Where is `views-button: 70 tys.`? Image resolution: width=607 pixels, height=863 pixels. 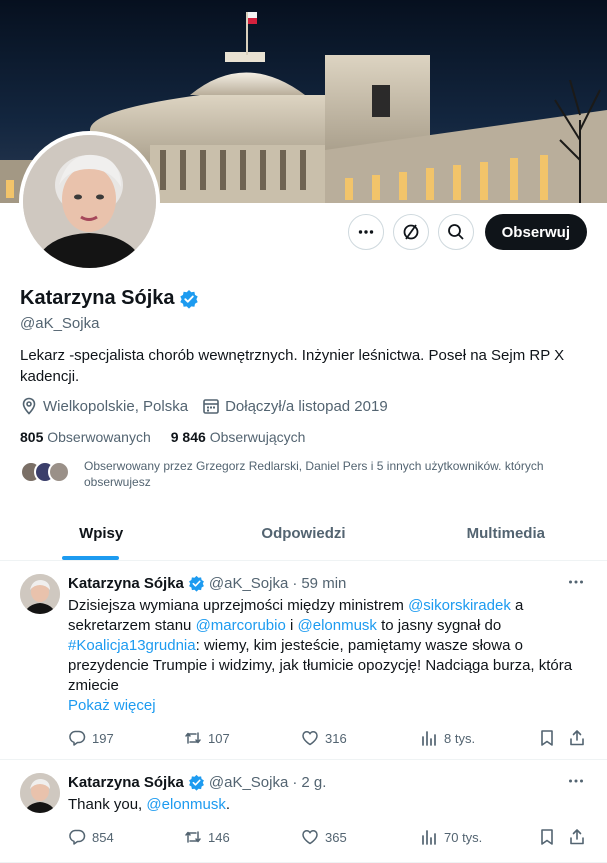
views-button: 70 tys. is located at coordinates (451, 837).